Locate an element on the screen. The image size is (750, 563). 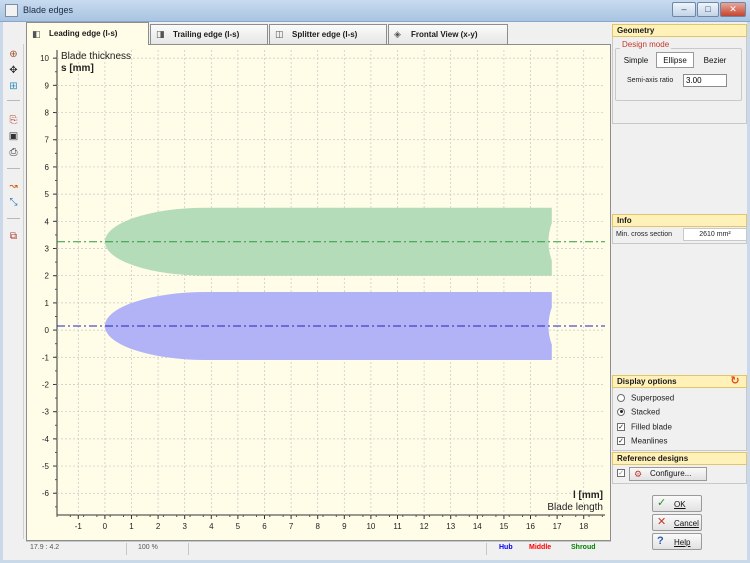
cancel-icon: ✕ is located at coordinates (662, 522).